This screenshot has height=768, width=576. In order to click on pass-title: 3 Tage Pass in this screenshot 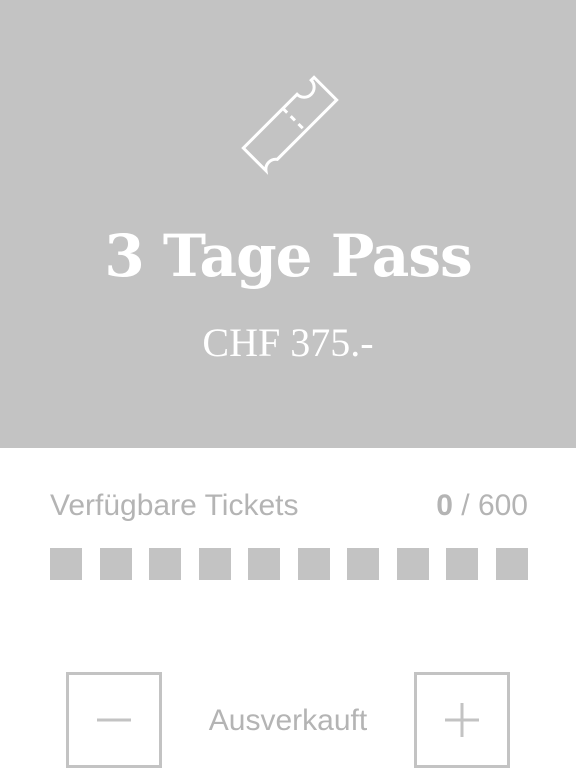, I will do `click(288, 256)`.